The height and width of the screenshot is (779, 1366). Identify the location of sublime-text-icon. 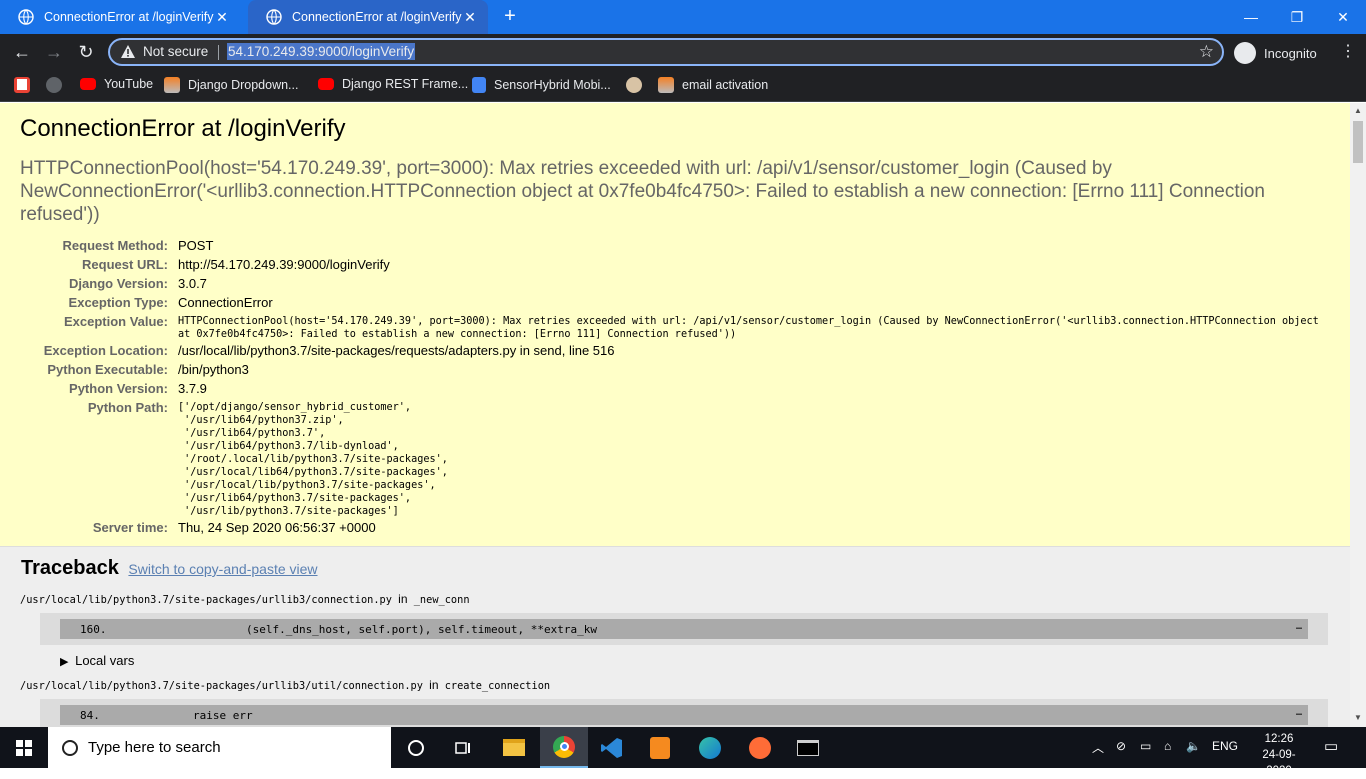
(660, 747).